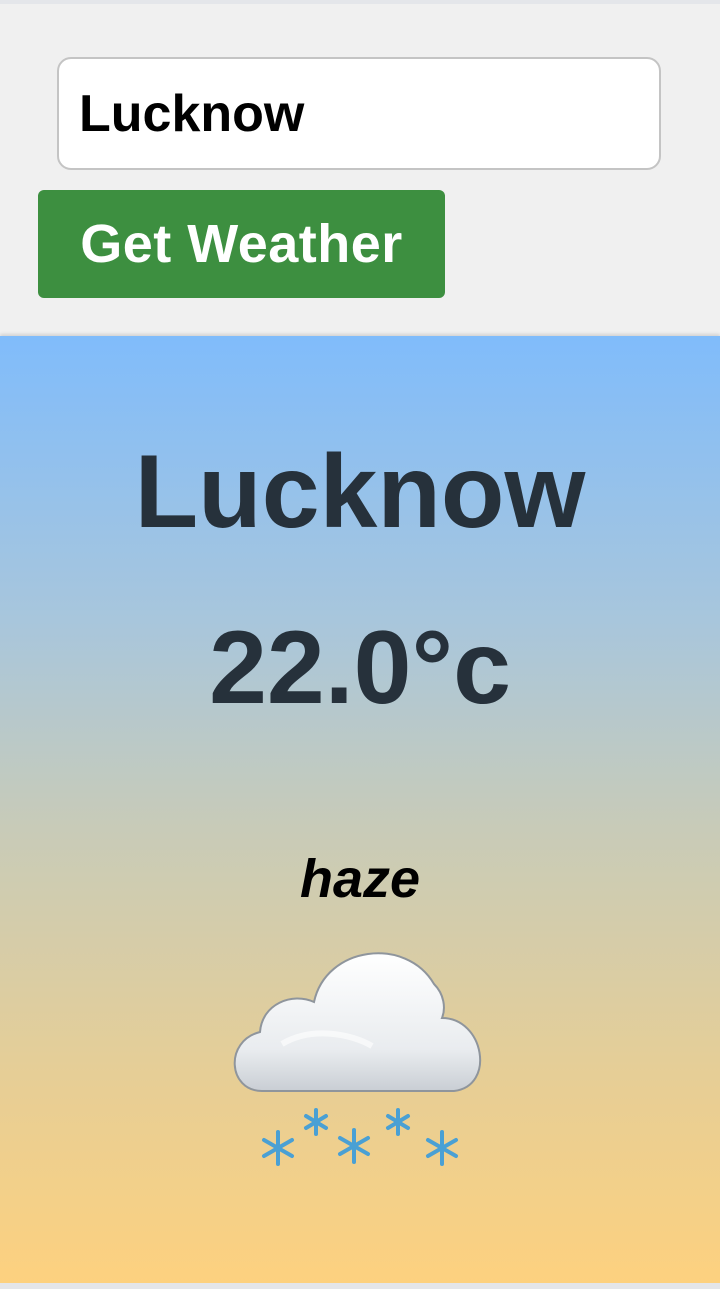  I want to click on city-name: Lucknow, so click(360, 492).